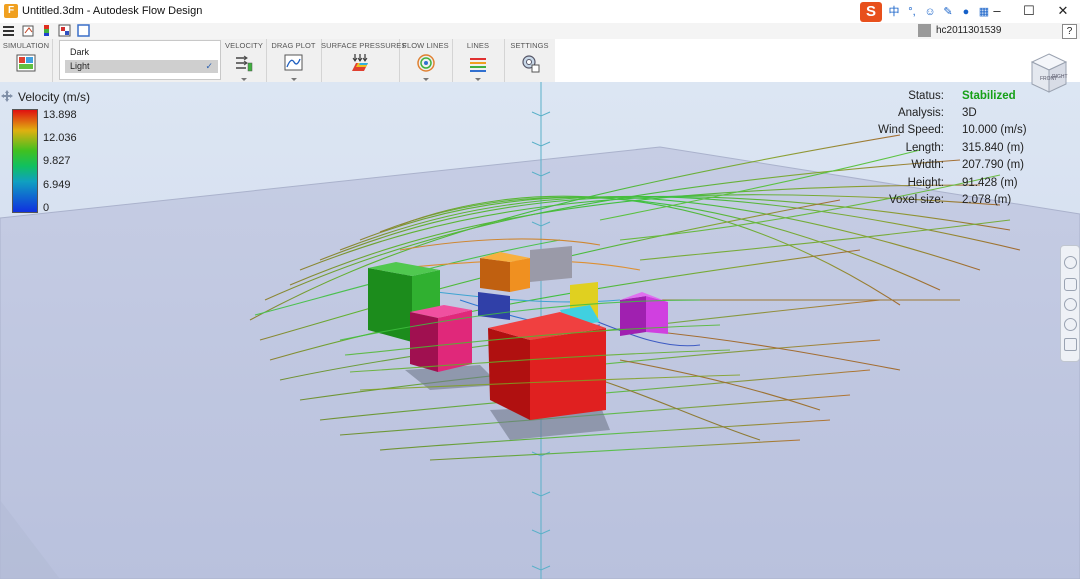 This screenshot has width=1080, height=579. I want to click on sogou-logo-icon: S, so click(871, 11).